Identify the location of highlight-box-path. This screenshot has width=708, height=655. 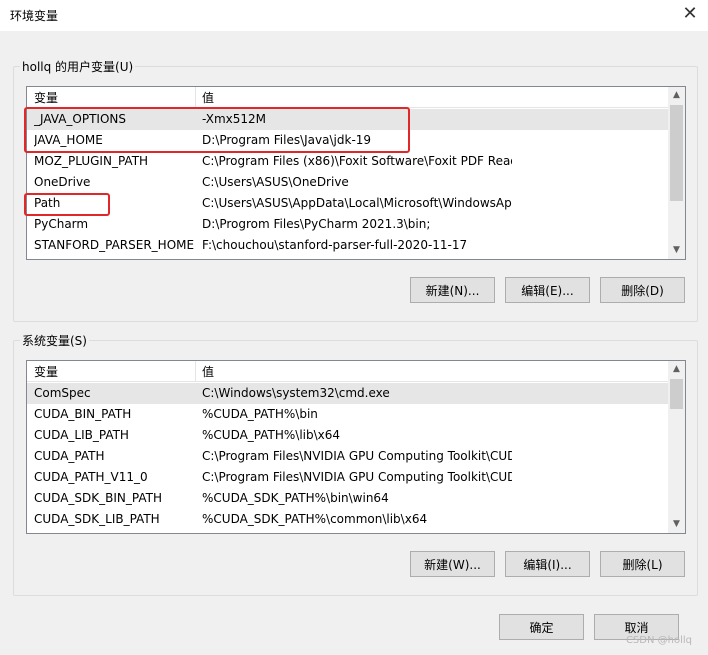
(67, 204).